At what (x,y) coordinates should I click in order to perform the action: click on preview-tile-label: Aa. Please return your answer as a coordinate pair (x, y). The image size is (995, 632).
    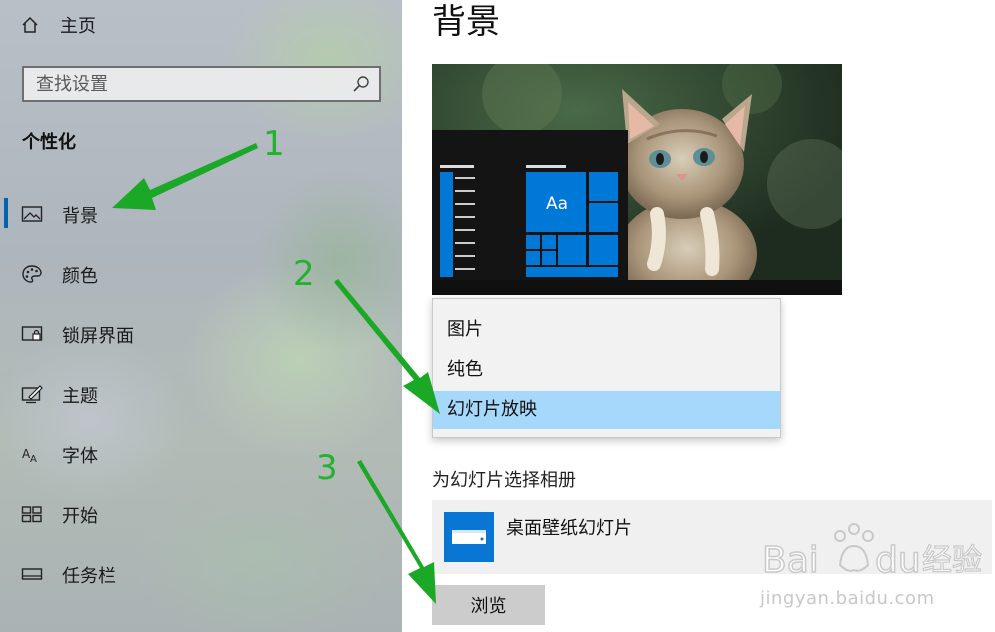
    Looking at the image, I should click on (557, 204).